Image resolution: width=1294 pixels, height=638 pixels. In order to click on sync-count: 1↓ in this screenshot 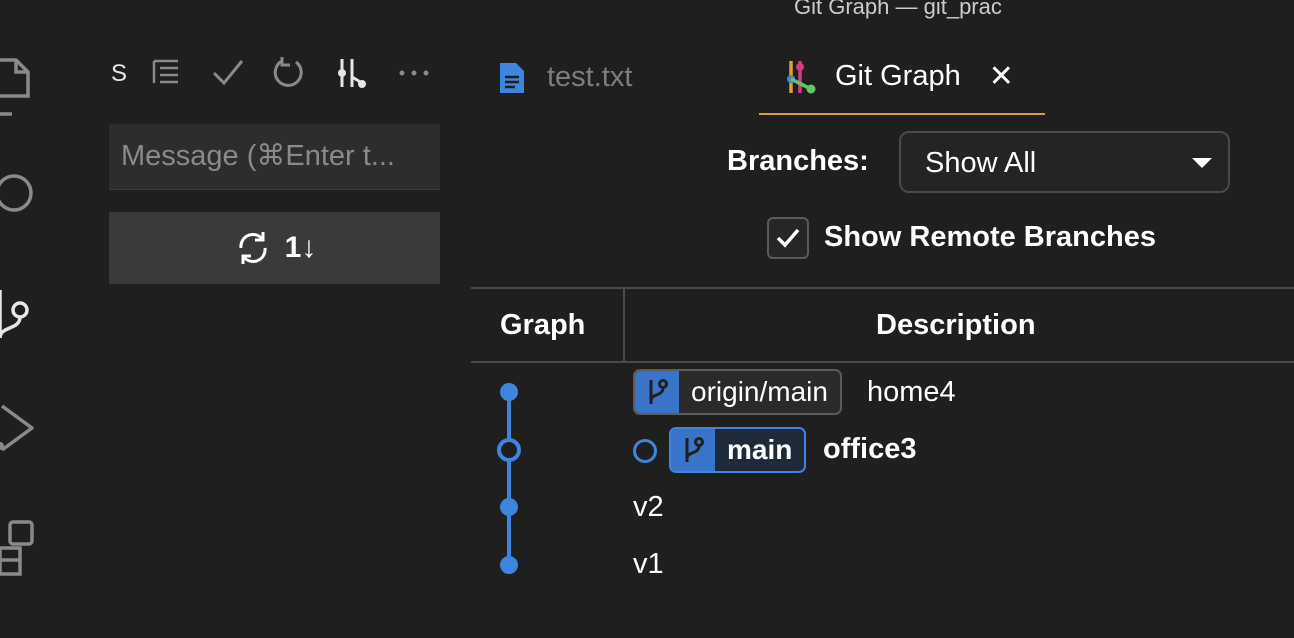, I will do `click(300, 247)`.